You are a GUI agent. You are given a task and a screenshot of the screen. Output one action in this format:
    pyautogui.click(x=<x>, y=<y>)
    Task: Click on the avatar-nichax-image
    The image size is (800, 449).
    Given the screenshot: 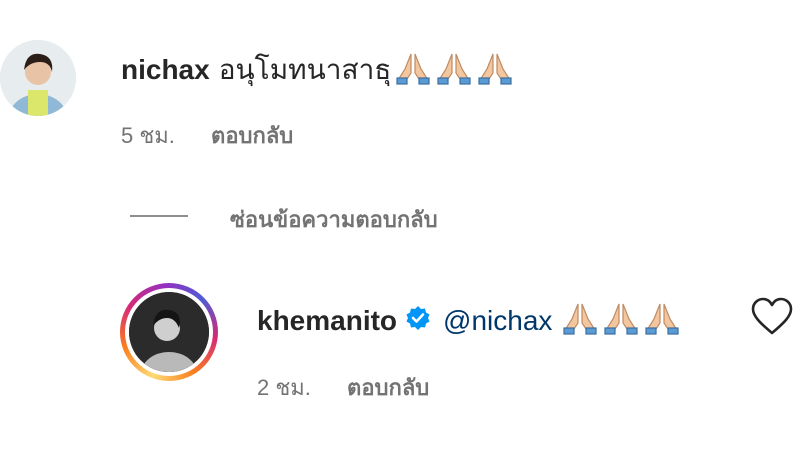 What is the action you would take?
    pyautogui.click(x=38, y=78)
    